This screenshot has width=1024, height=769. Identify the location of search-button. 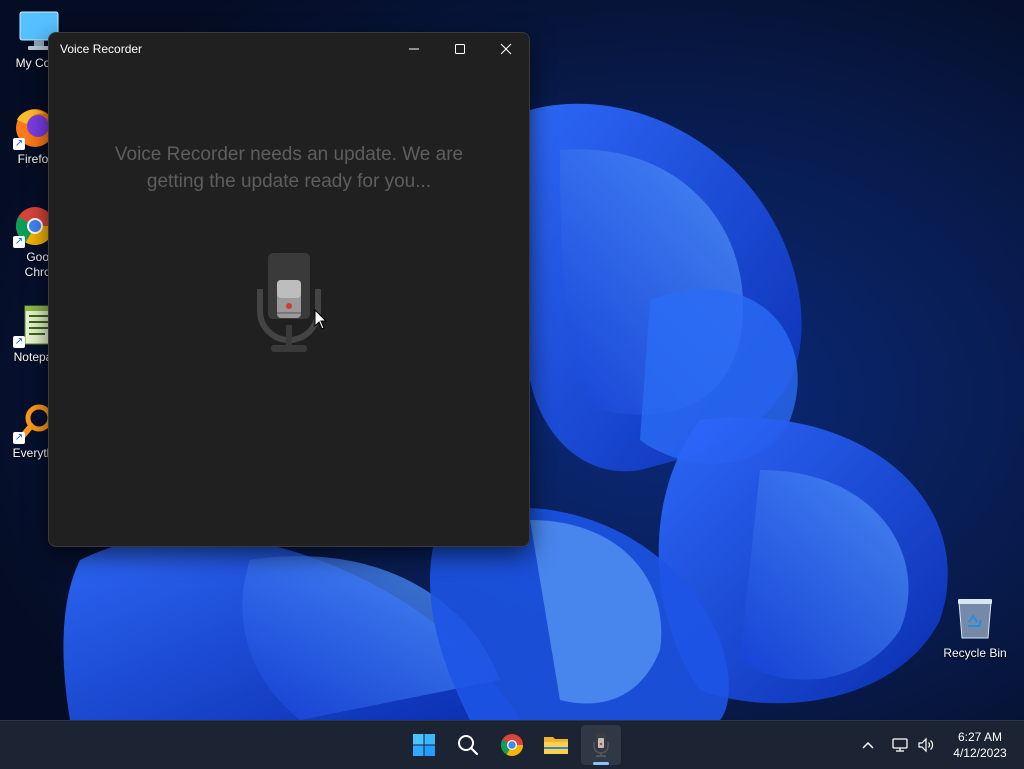
(468, 745).